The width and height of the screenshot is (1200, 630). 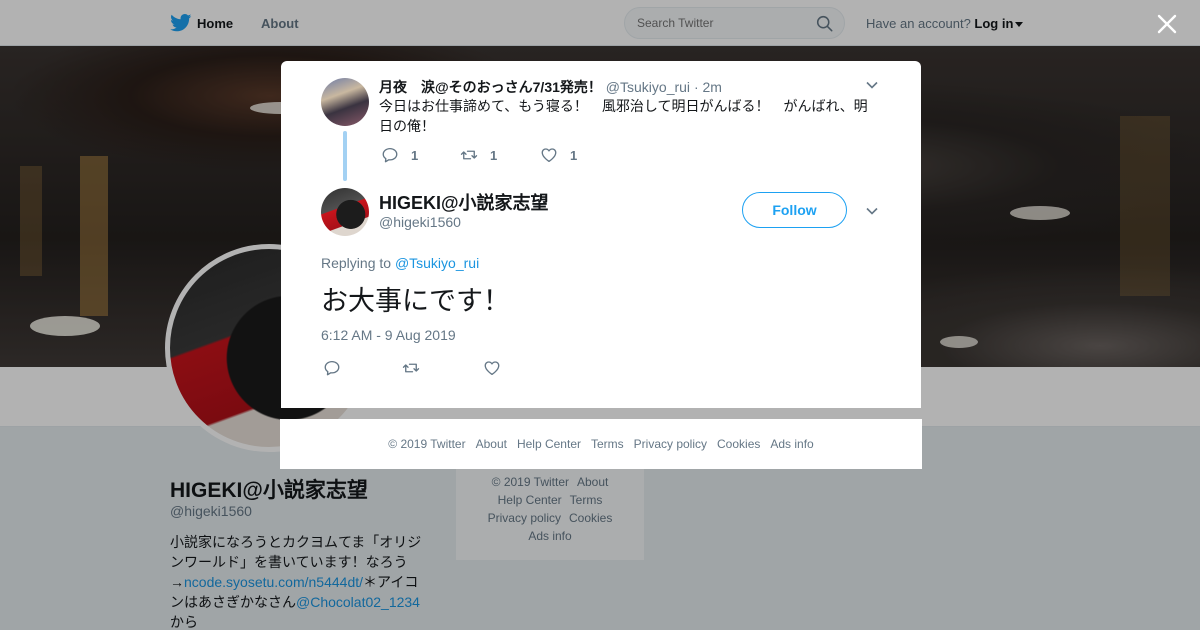 What do you see at coordinates (415, 155) in the screenshot?
I see `reply-count: 1` at bounding box center [415, 155].